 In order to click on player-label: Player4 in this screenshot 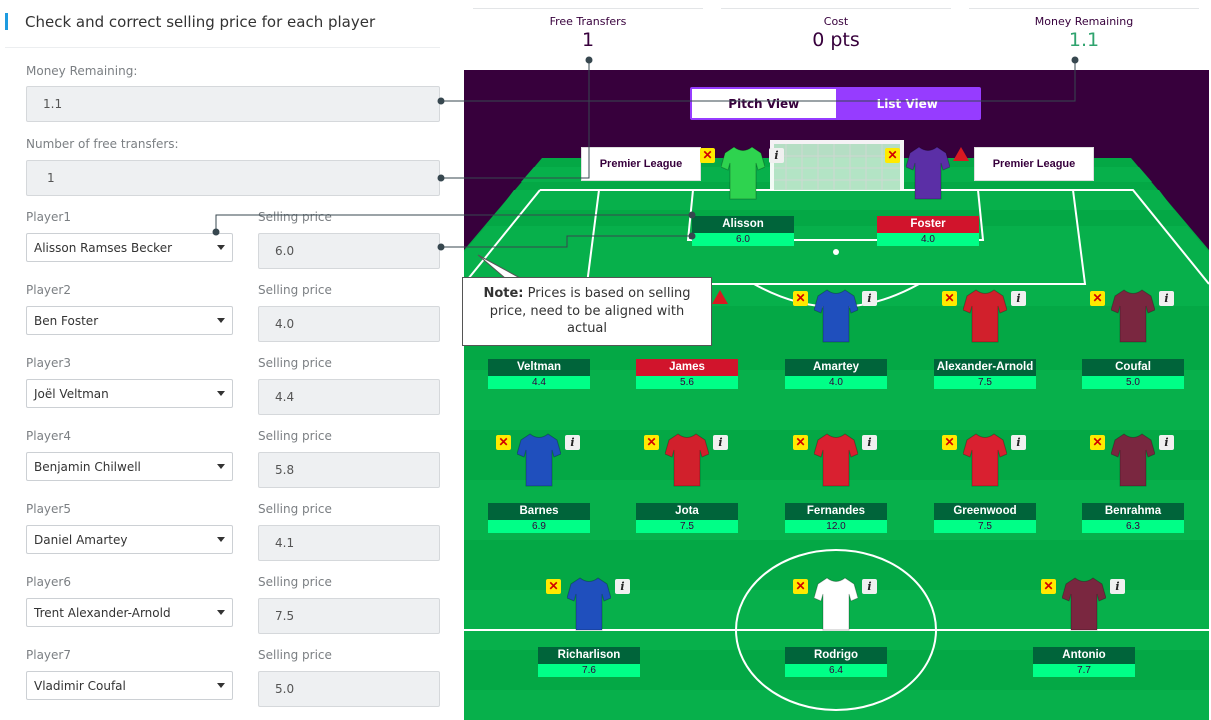, I will do `click(48, 436)`.